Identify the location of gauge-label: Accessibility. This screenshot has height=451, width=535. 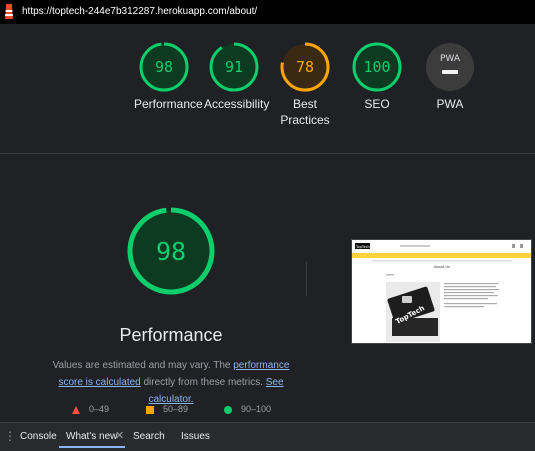
(237, 104).